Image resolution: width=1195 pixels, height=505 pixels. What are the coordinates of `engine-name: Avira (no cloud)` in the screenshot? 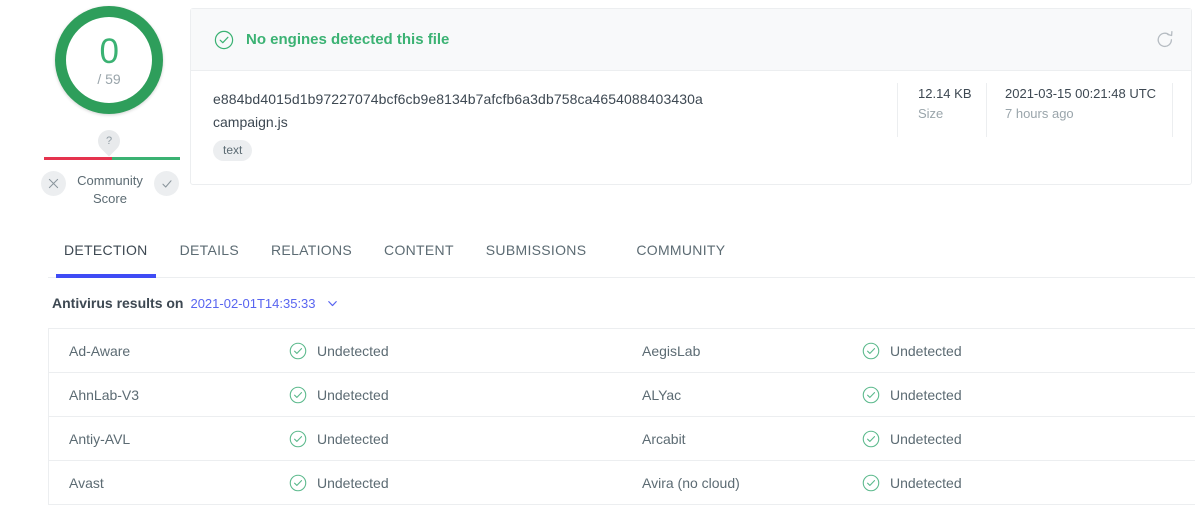 It's located at (691, 482).